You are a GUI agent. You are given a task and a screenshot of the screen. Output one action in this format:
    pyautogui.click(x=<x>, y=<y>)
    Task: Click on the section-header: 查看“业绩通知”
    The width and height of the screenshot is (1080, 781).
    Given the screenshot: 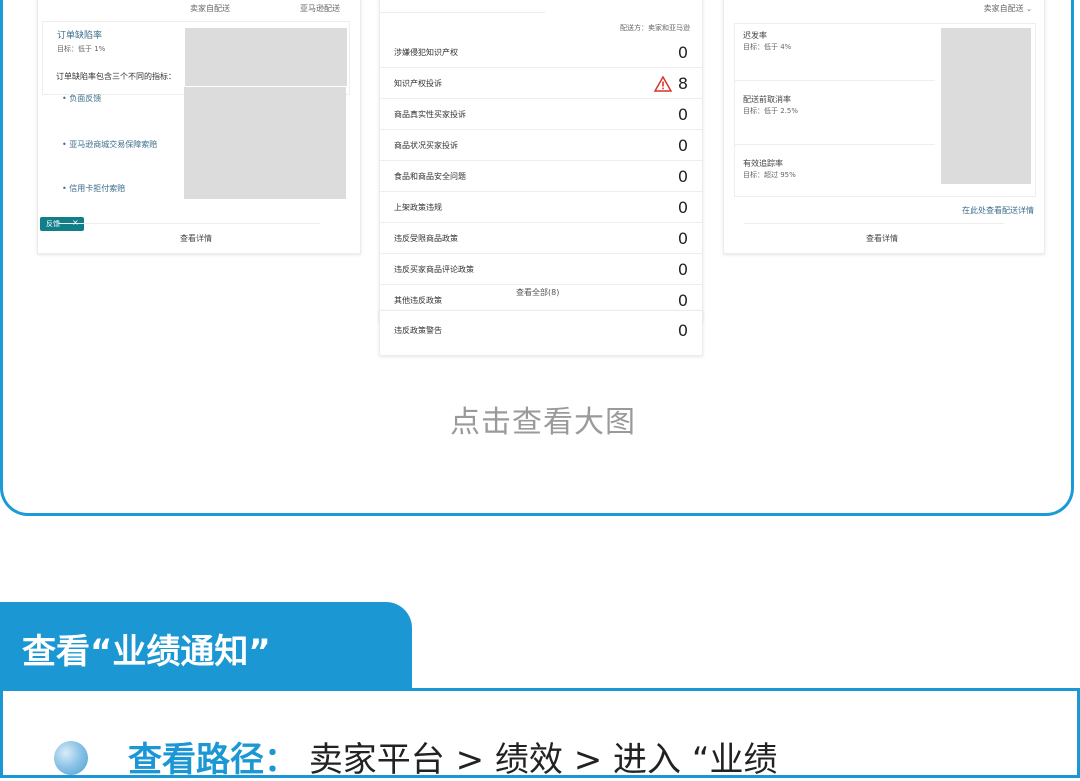 What is the action you would take?
    pyautogui.click(x=206, y=646)
    